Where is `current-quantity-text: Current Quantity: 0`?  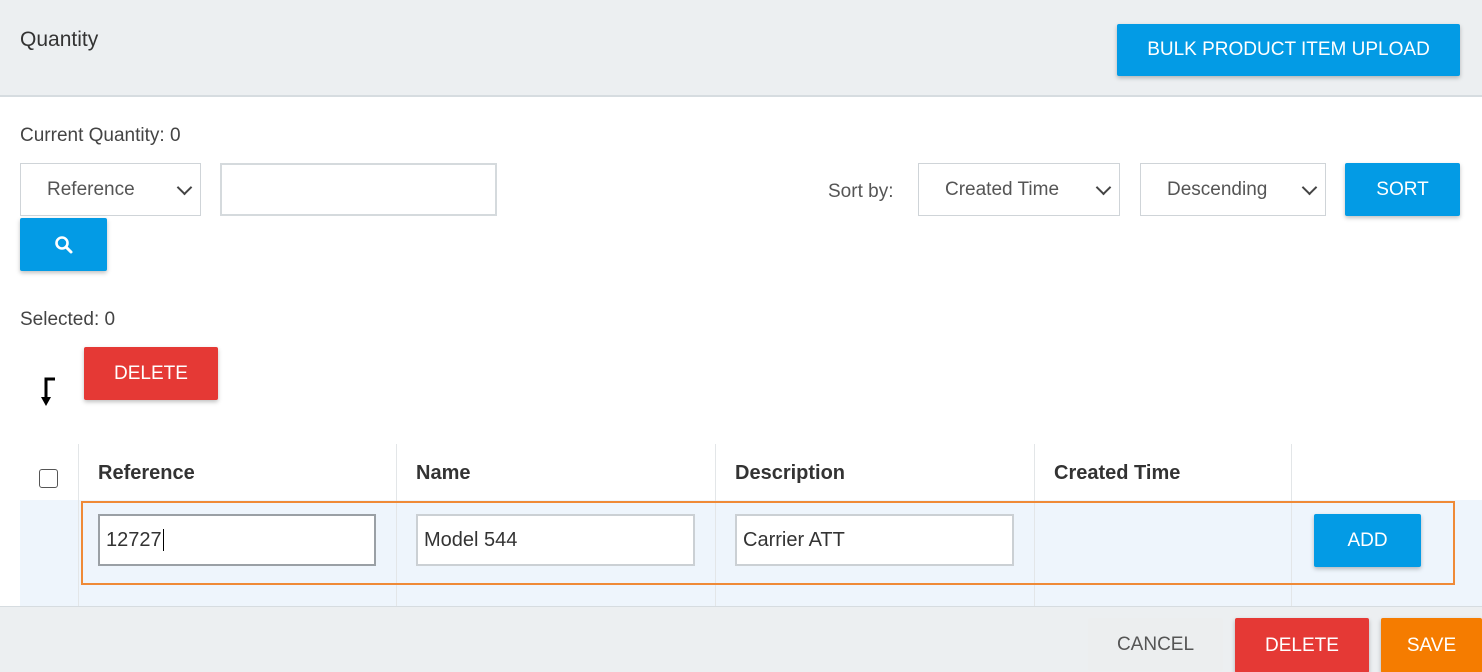 current-quantity-text: Current Quantity: 0 is located at coordinates (100, 135).